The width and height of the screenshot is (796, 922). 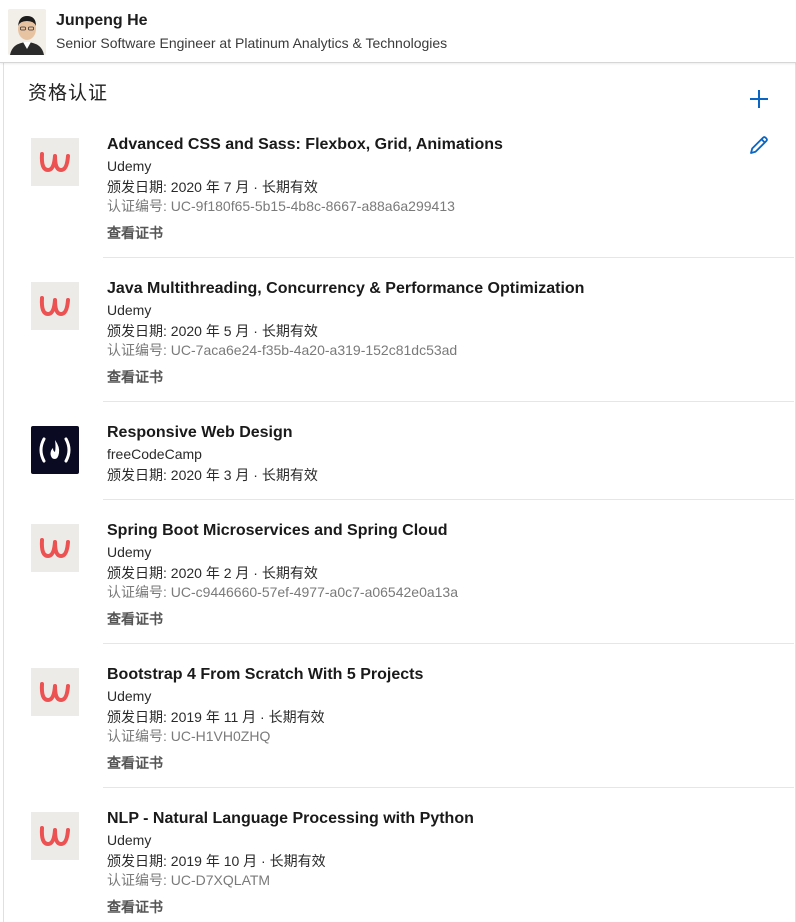 What do you see at coordinates (189, 736) in the screenshot?
I see `cert-credential-id: 认证编号: UC-H1VH0ZHQ` at bounding box center [189, 736].